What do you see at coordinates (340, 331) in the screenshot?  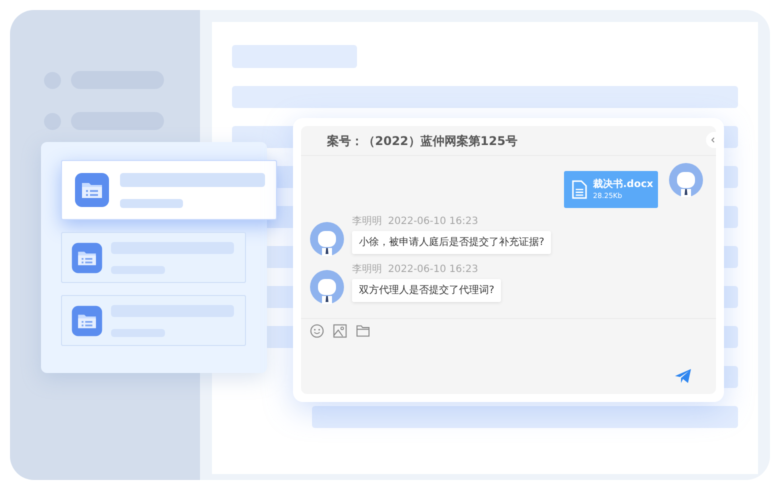 I see `image-icon` at bounding box center [340, 331].